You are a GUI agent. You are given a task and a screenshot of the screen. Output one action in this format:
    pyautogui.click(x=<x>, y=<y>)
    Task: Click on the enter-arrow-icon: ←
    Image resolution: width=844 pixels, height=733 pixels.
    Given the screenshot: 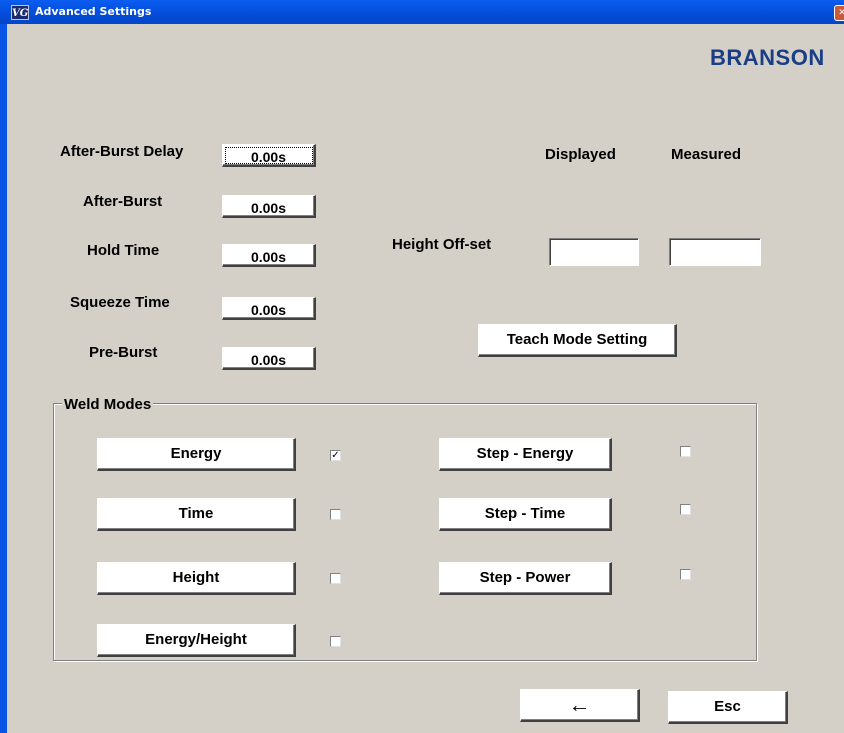 What is the action you would take?
    pyautogui.click(x=579, y=704)
    